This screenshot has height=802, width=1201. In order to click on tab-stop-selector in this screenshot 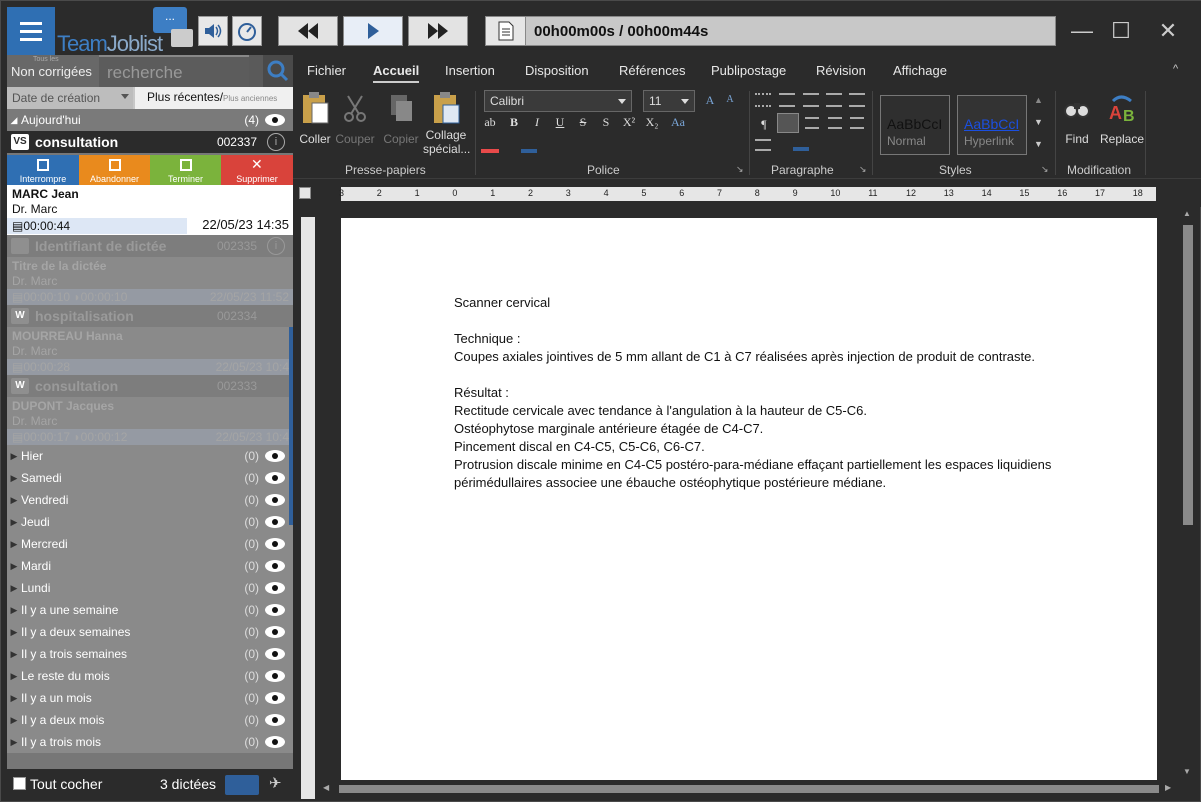, I will do `click(305, 193)`.